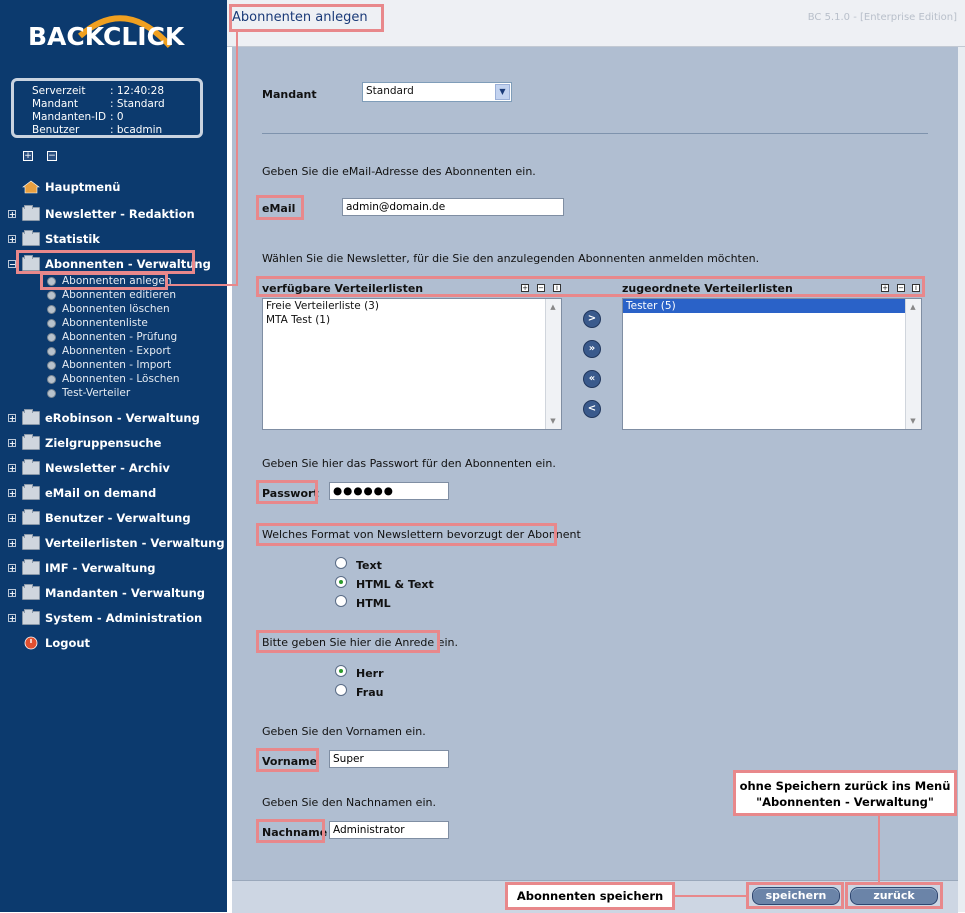 This screenshot has height=913, width=965. I want to click on user-value: : bcadmin, so click(136, 130).